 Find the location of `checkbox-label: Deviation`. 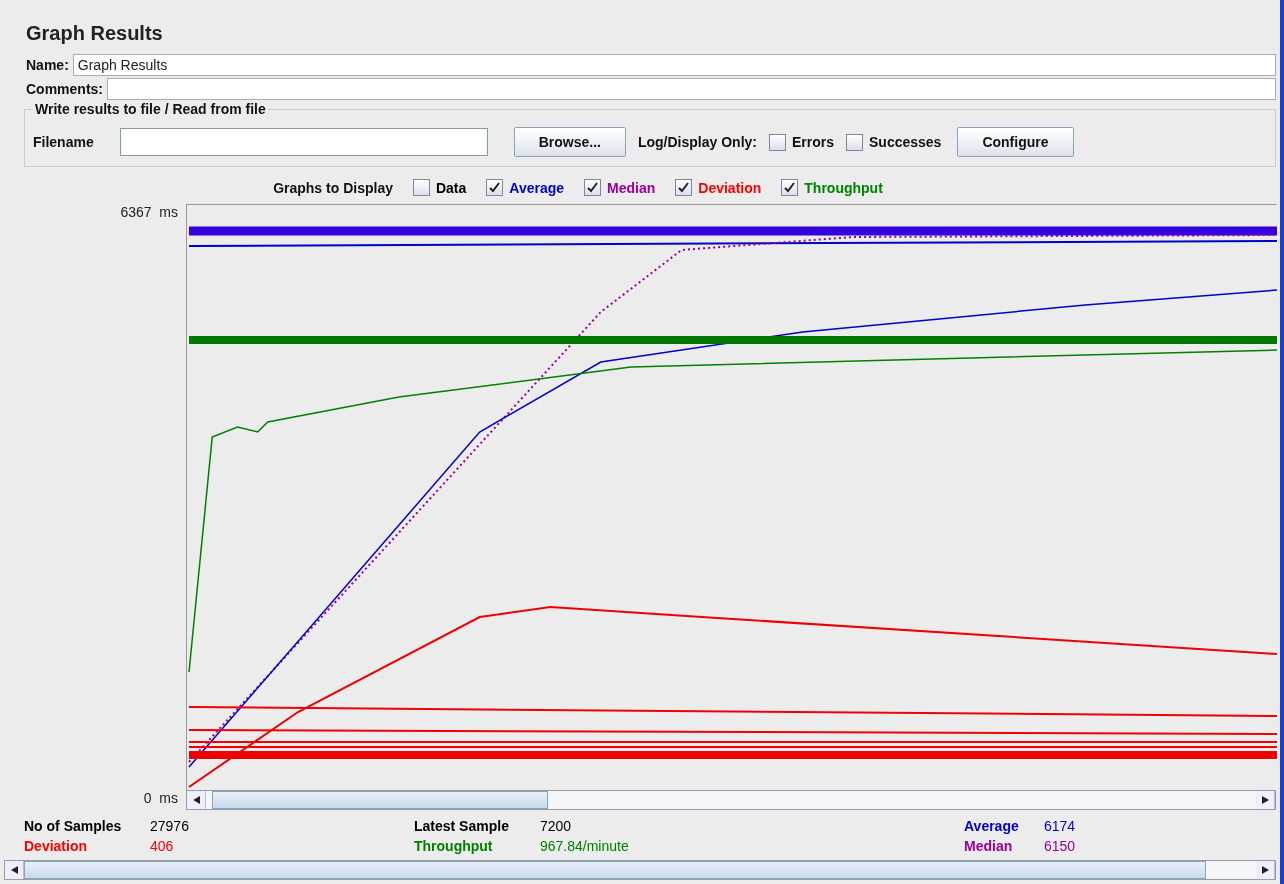

checkbox-label: Deviation is located at coordinates (730, 187).